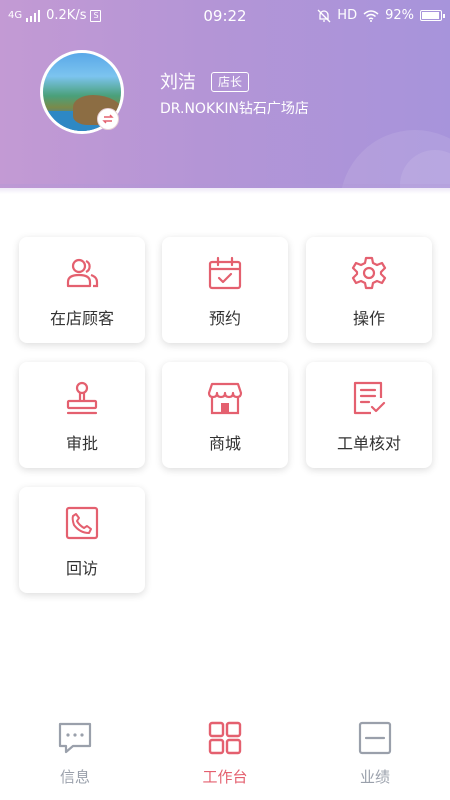 The height and width of the screenshot is (800, 450). What do you see at coordinates (225, 738) in the screenshot?
I see `grid-icon` at bounding box center [225, 738].